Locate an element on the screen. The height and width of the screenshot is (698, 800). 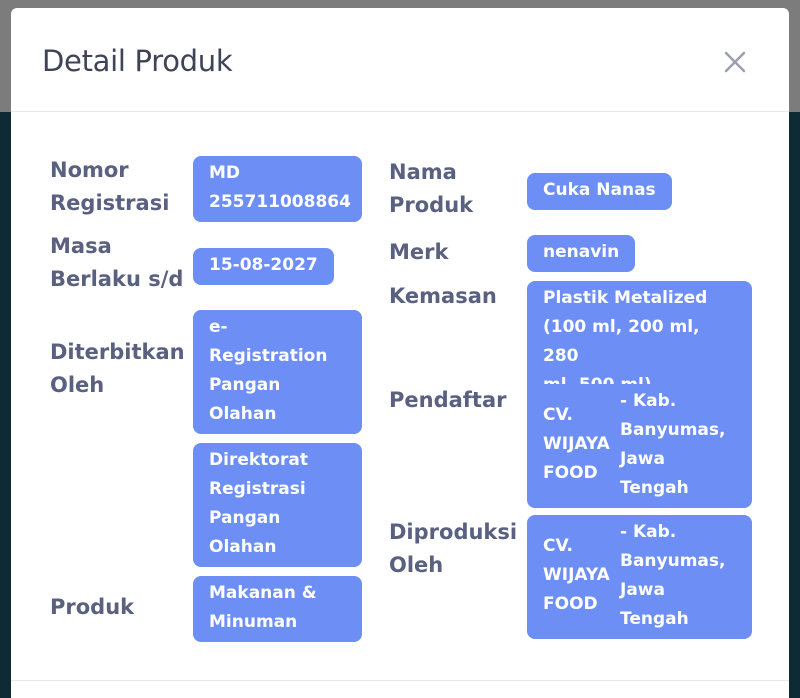
produk-label: Produk is located at coordinates (92, 607).